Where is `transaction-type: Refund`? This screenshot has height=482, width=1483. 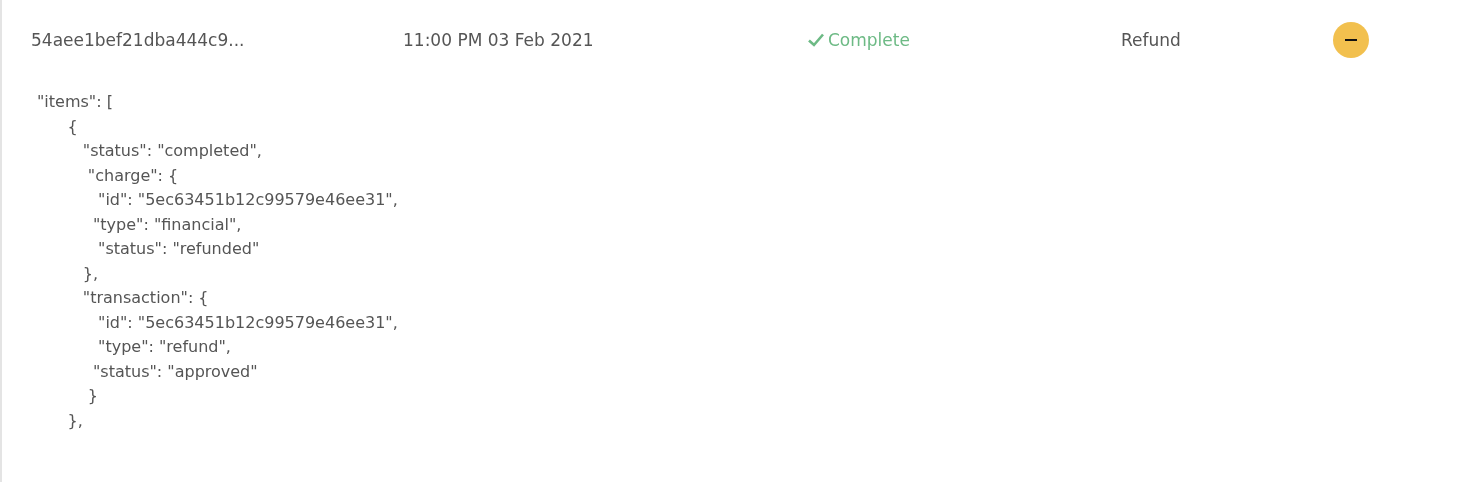 transaction-type: Refund is located at coordinates (1151, 40).